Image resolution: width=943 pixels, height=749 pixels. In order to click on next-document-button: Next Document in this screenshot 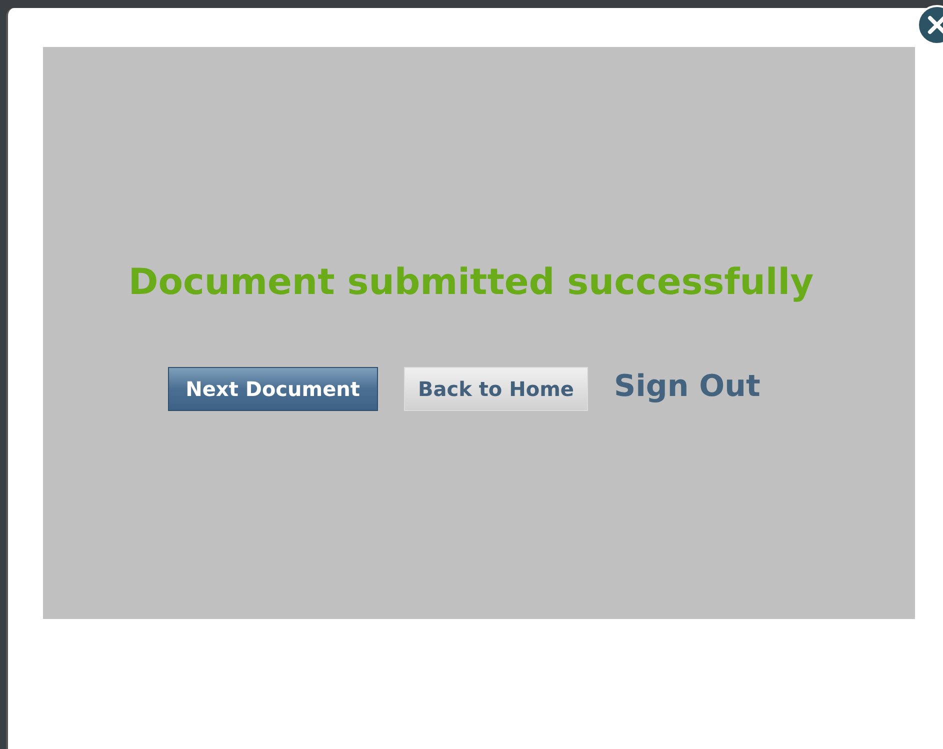, I will do `click(273, 389)`.